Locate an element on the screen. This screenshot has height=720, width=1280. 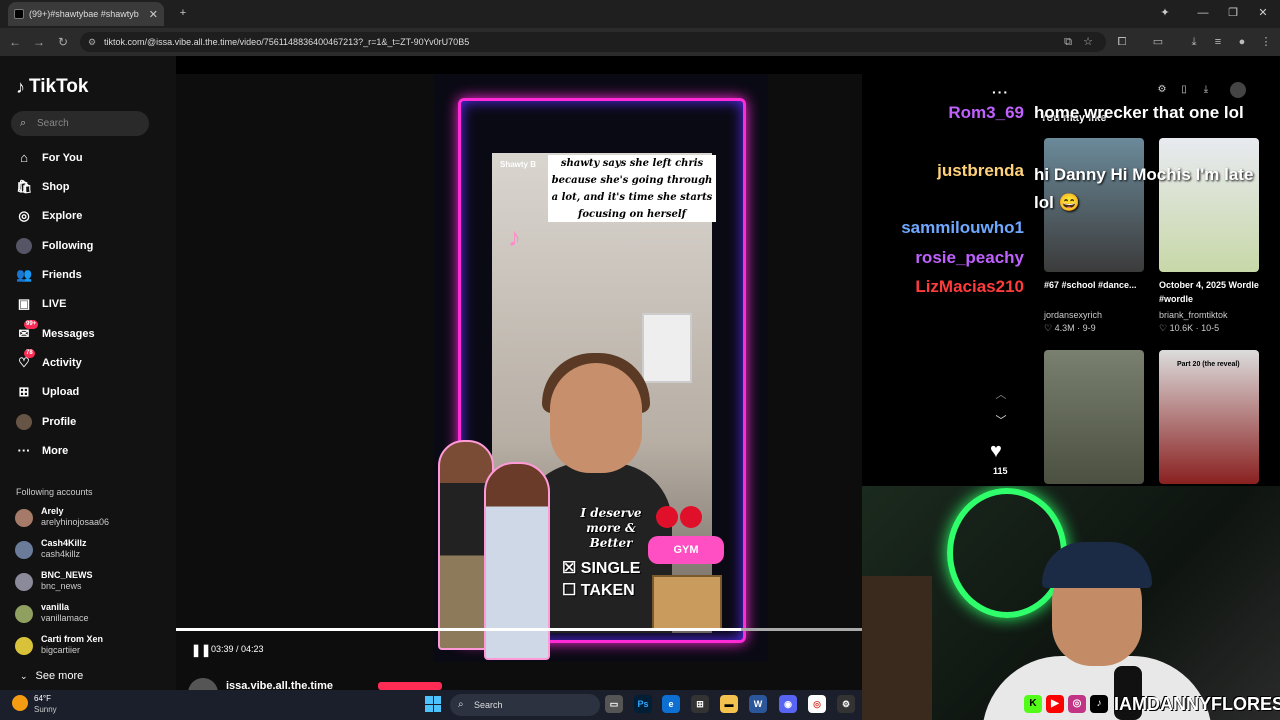
nav-label: For You is located at coordinates (62, 158).